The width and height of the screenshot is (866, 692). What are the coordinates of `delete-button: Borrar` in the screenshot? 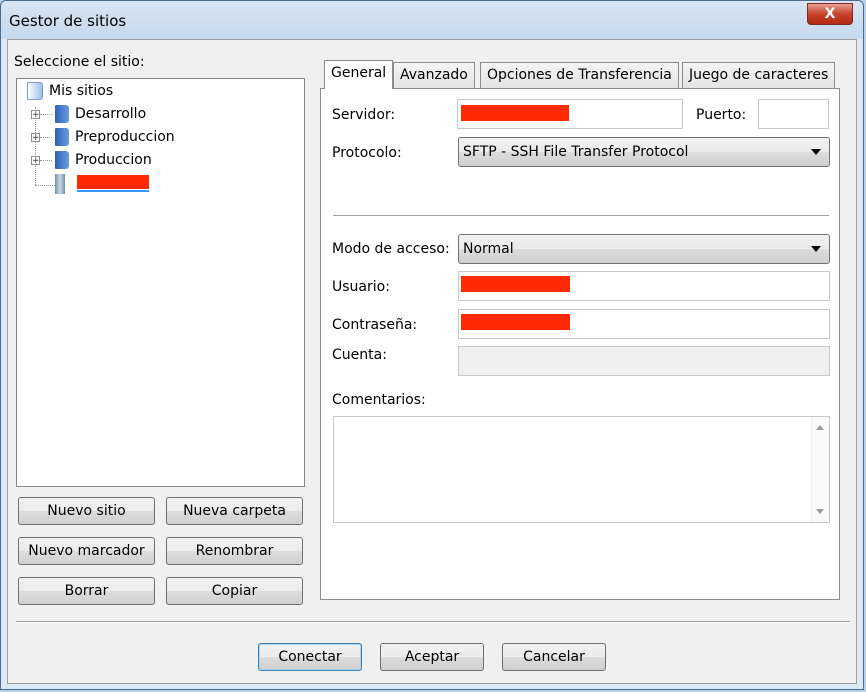 It's located at (86, 591).